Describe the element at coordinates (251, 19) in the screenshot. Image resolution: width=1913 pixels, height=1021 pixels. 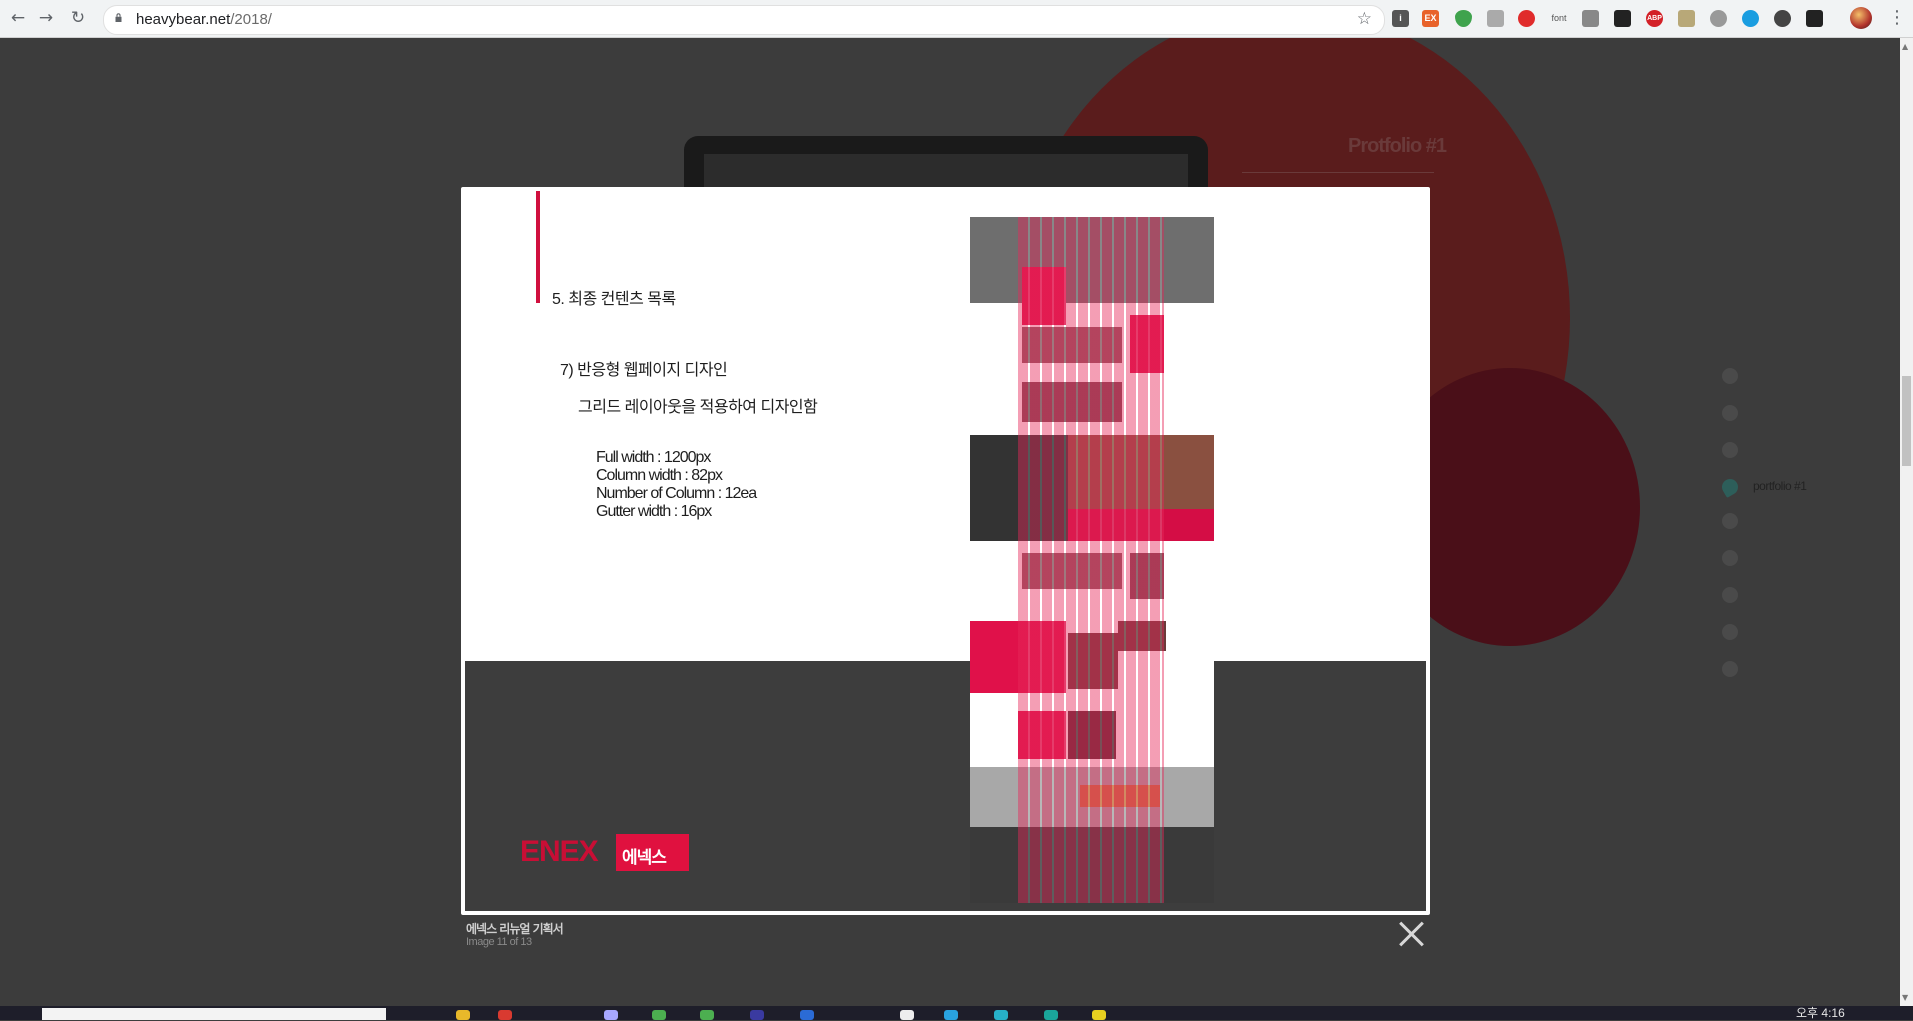
I see `url-path: /2018/` at that location.